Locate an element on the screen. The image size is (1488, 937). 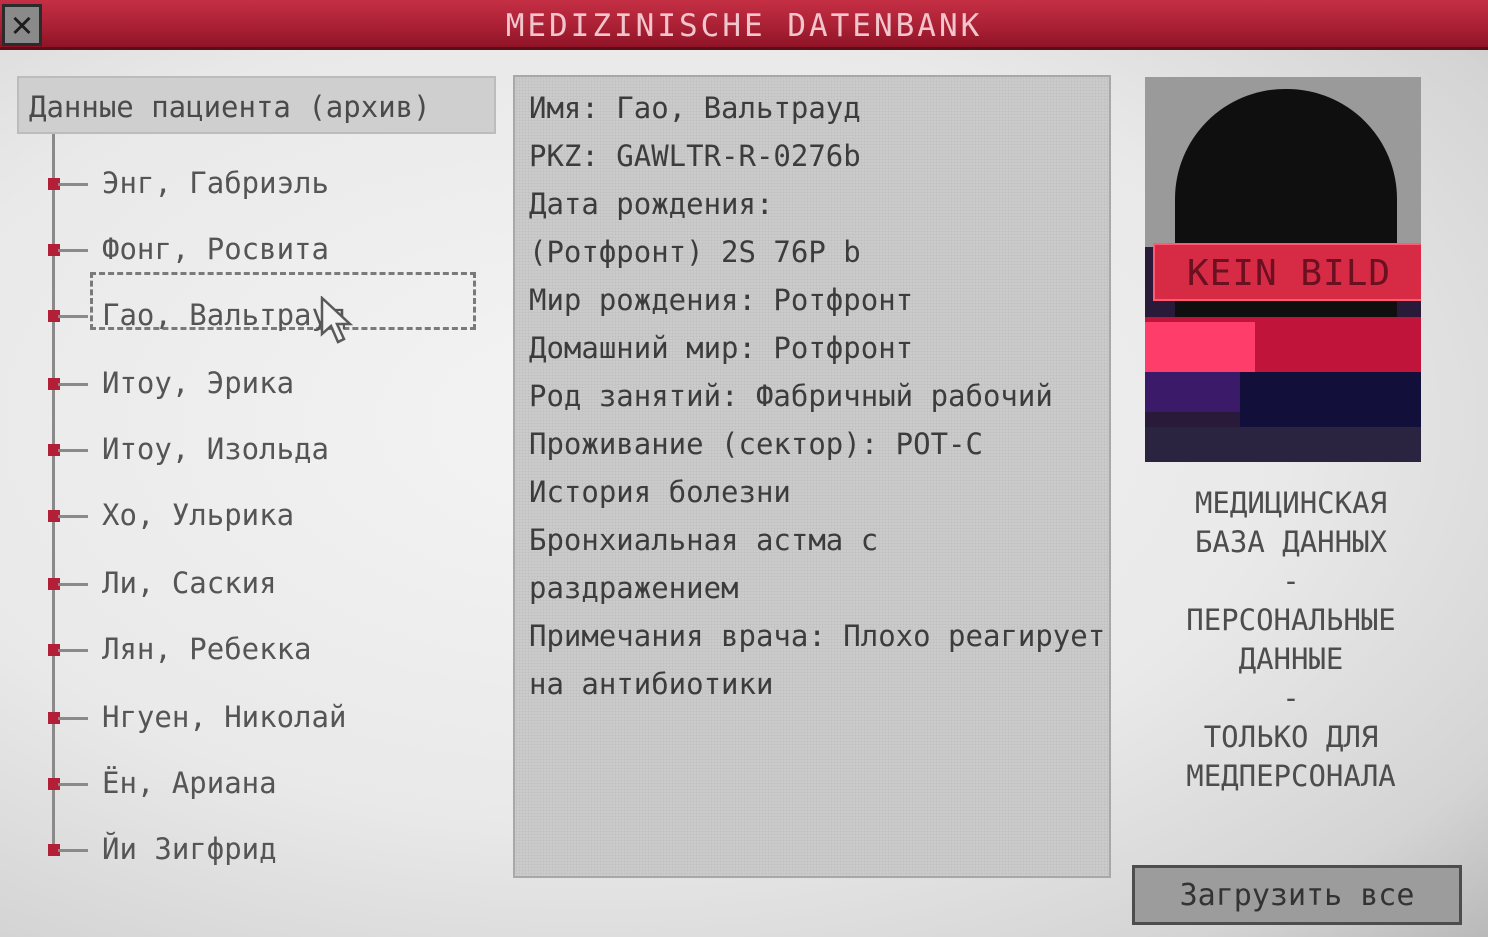
record-history-line: раздражением is located at coordinates (634, 588).